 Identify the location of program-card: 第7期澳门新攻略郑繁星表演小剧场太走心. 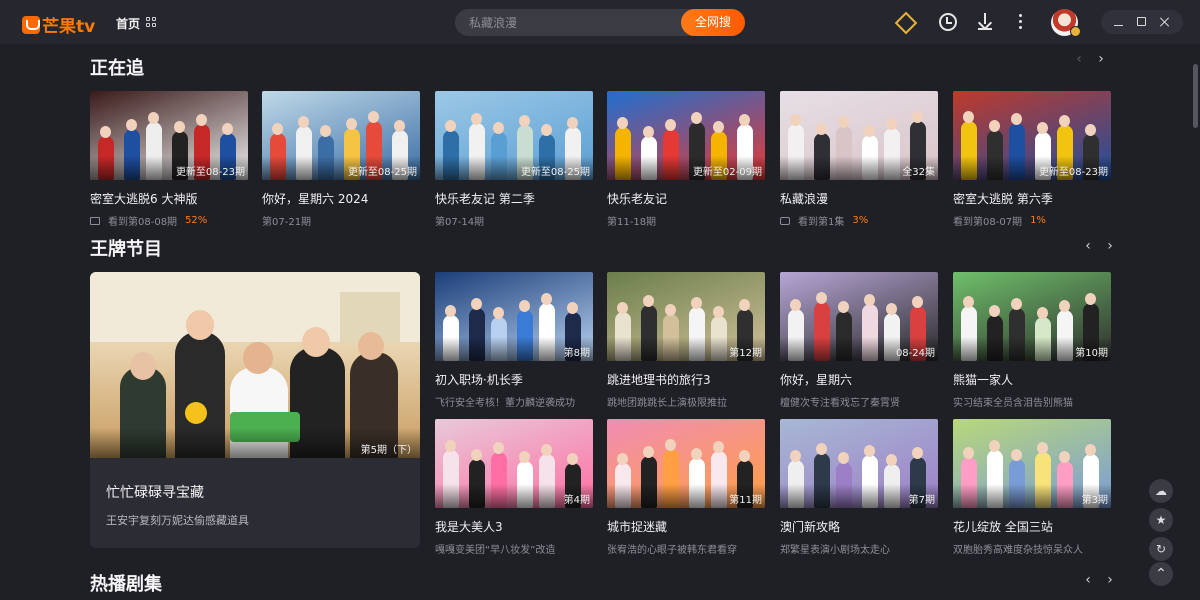
(859, 487).